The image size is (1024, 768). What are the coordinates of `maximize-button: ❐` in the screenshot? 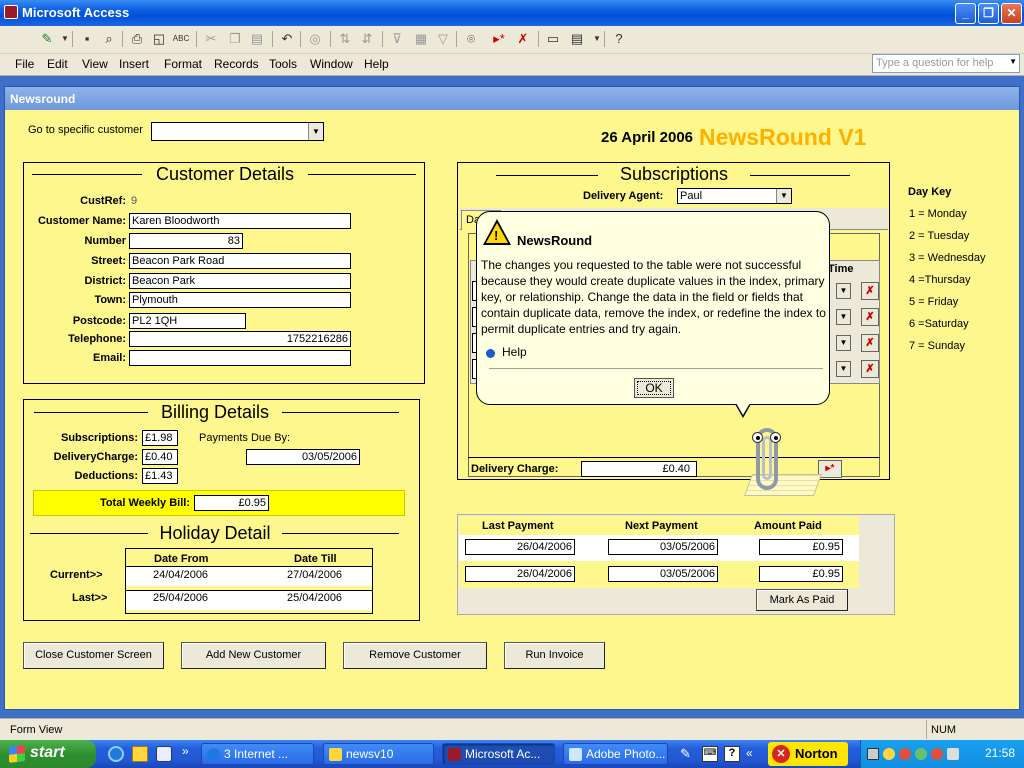 It's located at (988, 13).